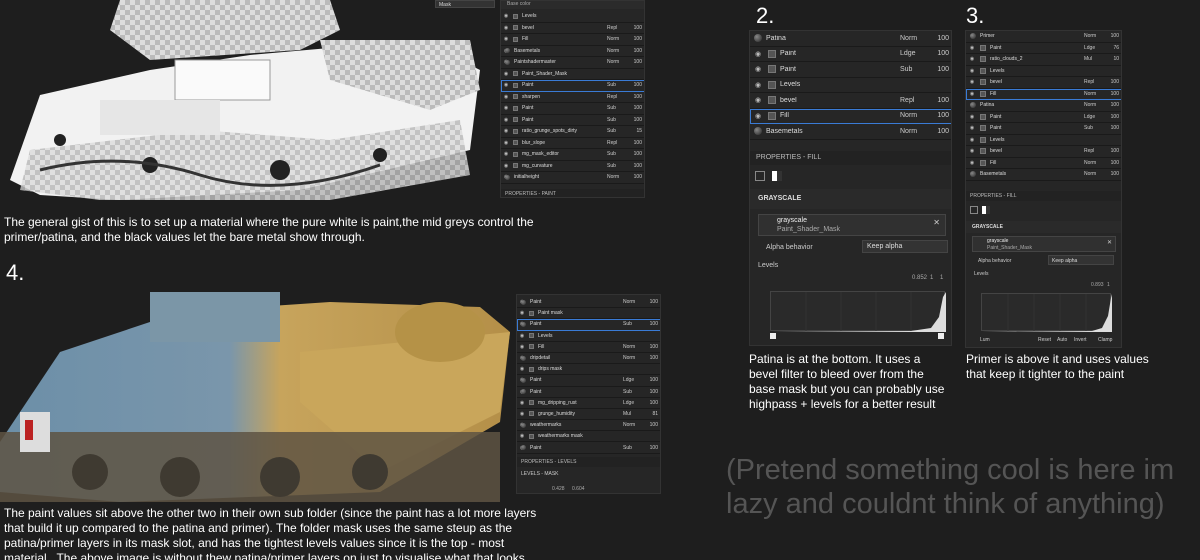 The image size is (1200, 560). I want to click on layer-row: ◉ Paint_Shader_Mask, so click(572, 74).